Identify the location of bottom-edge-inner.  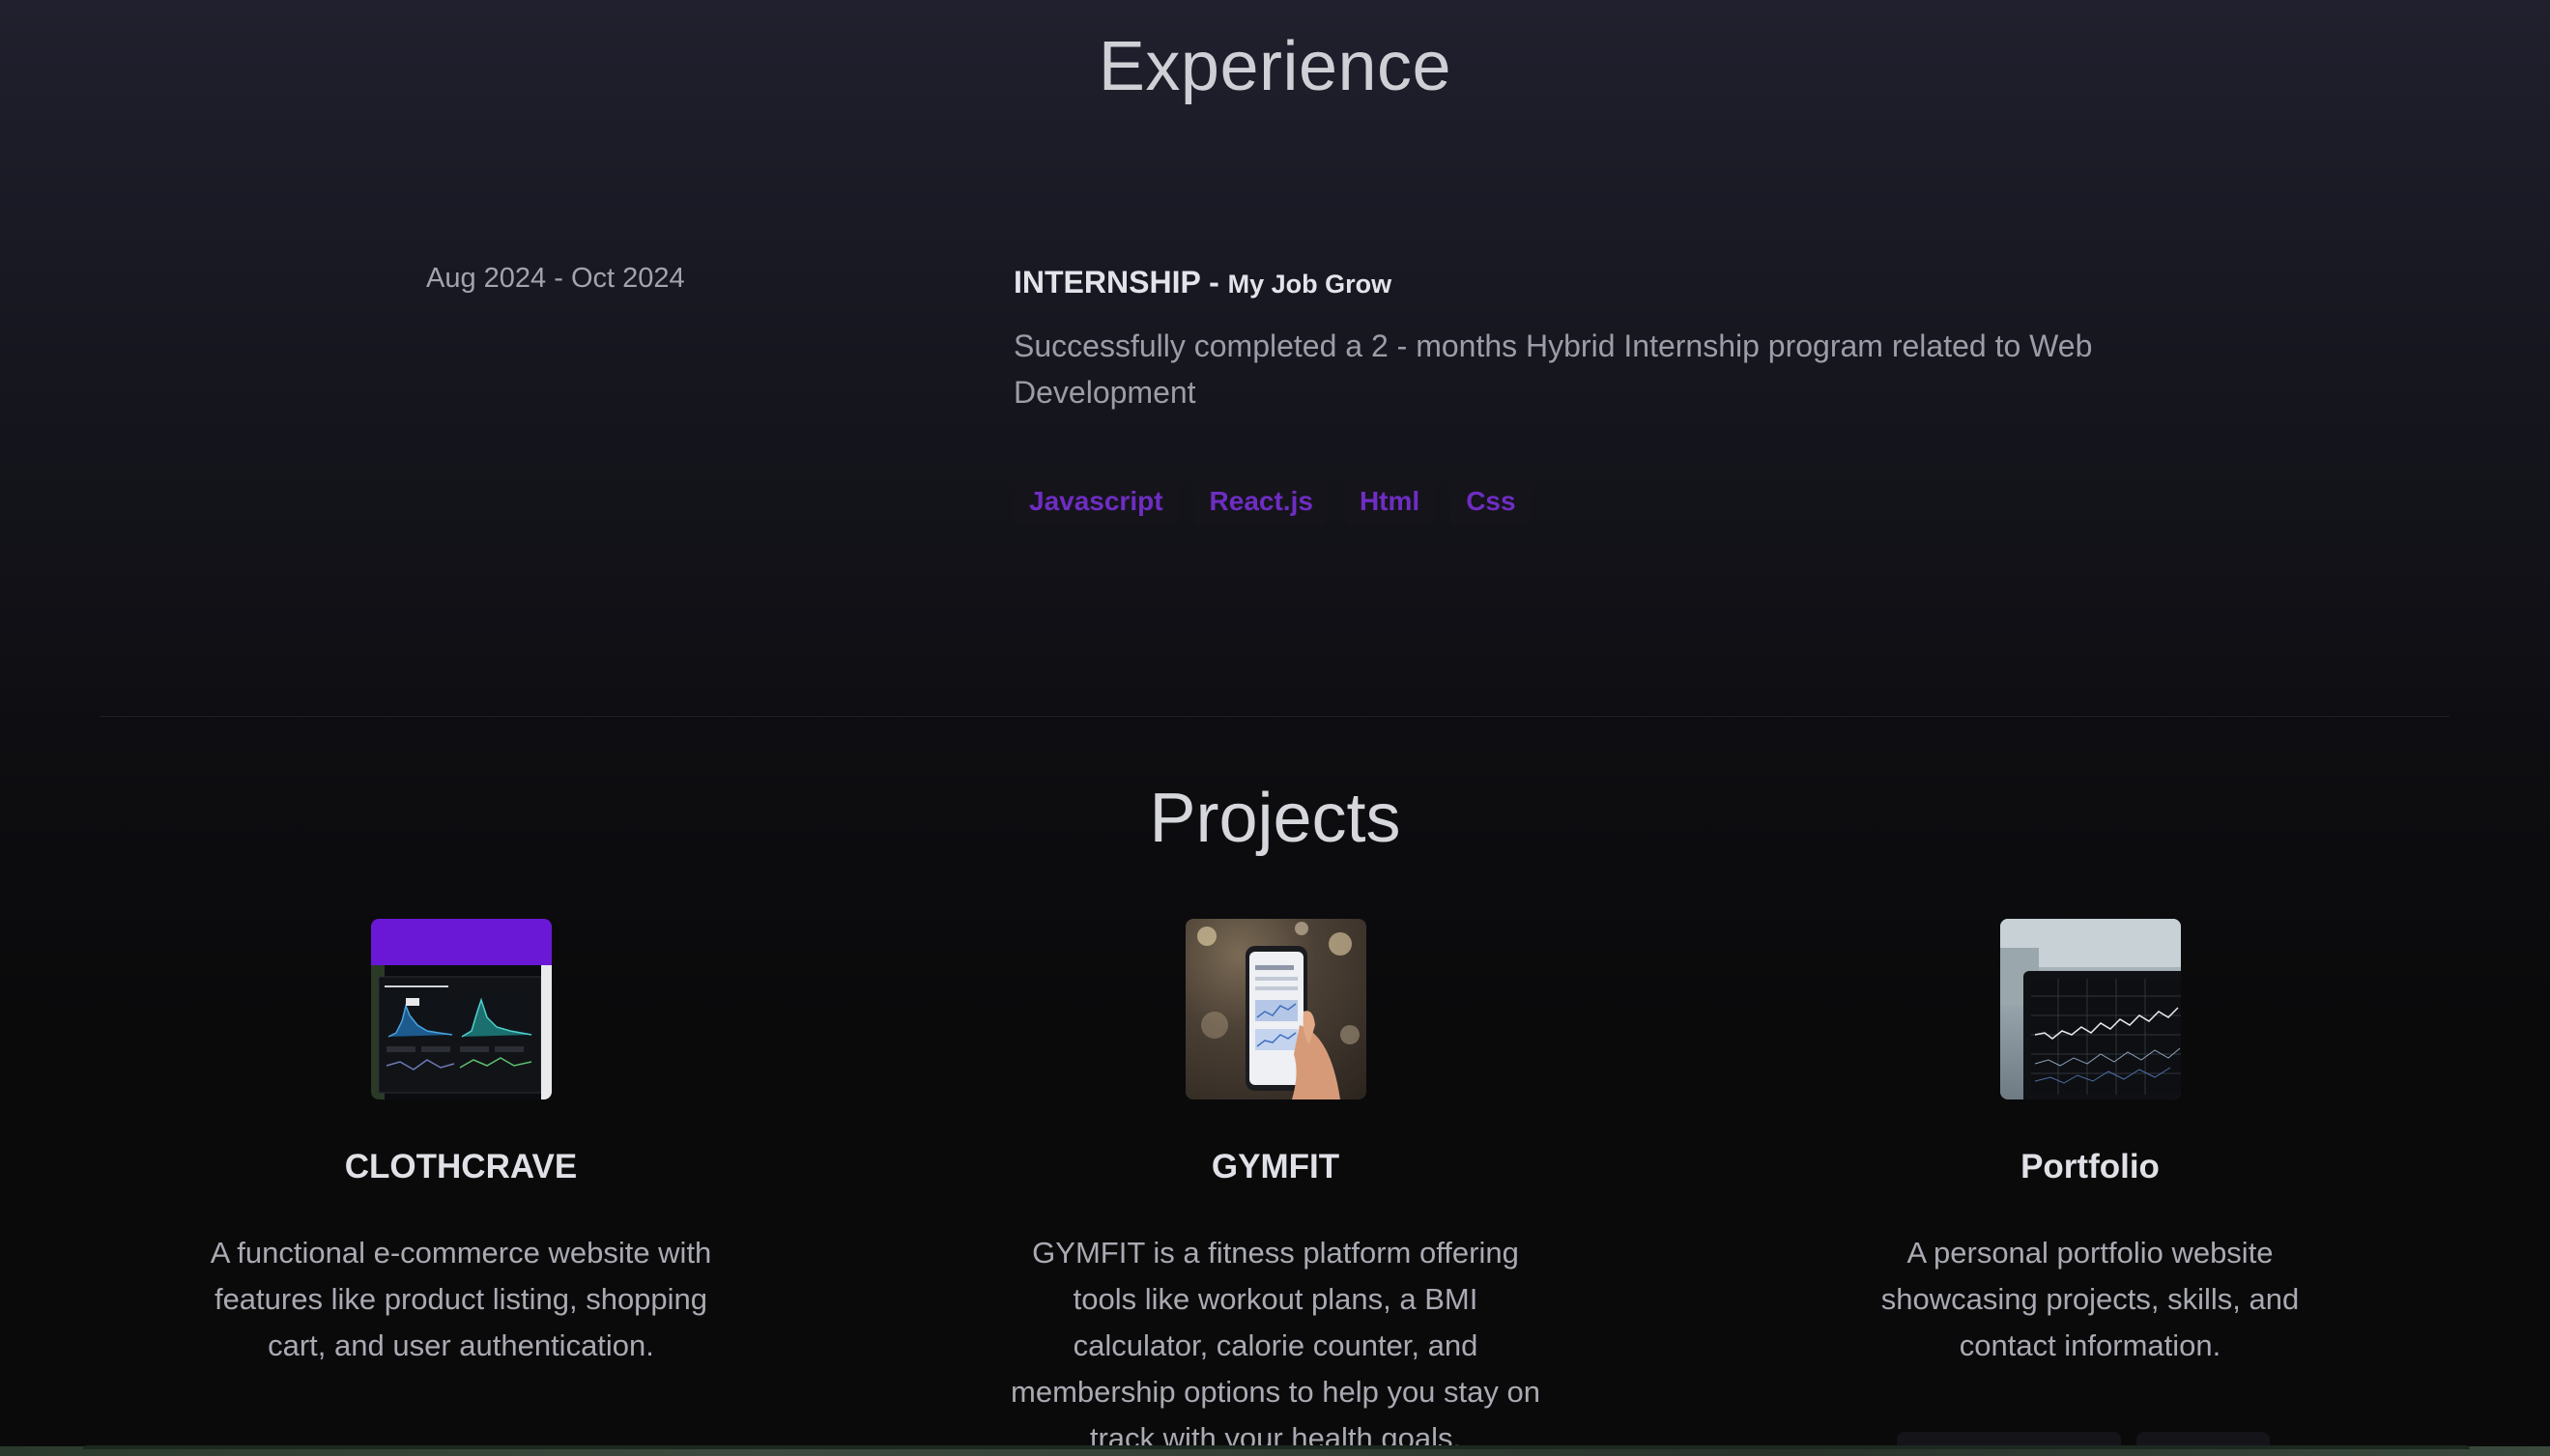
(1276, 1447).